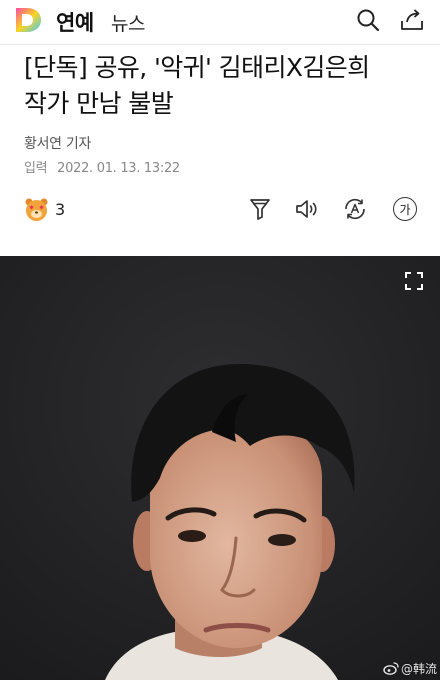  I want to click on font-size-button: 가, so click(405, 209).